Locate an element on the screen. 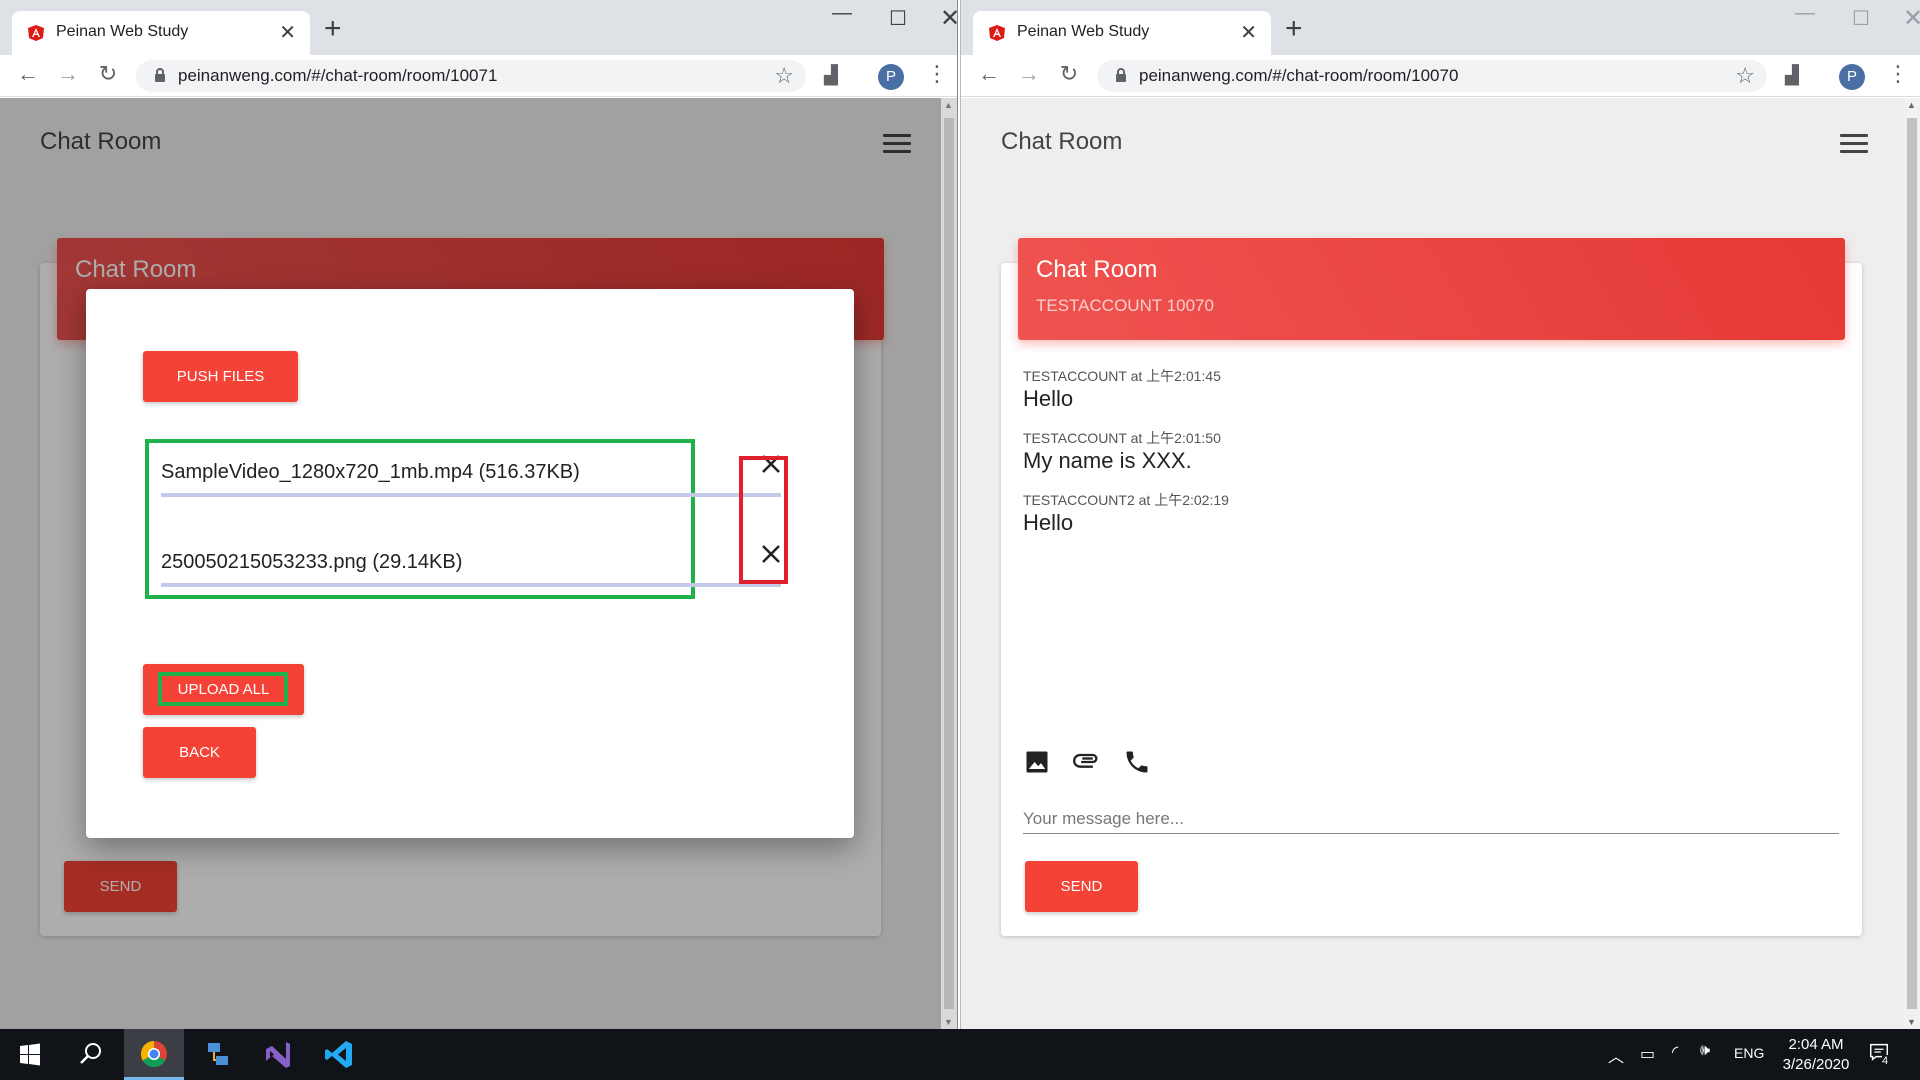 This screenshot has height=1080, width=1920. battery-icon: ▭ is located at coordinates (1647, 1062).